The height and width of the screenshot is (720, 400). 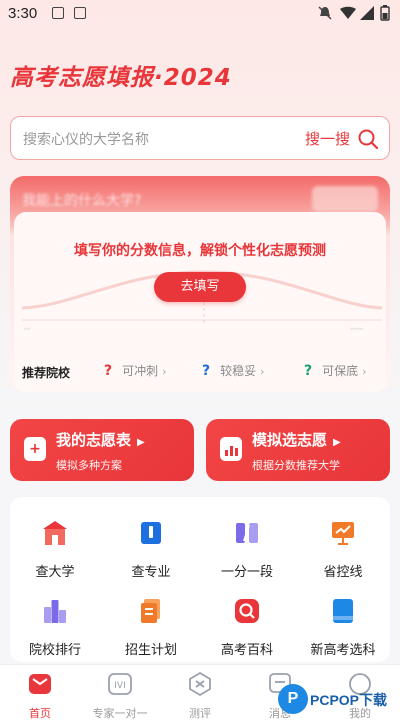 I want to click on recommend-fallback: ? 可保底 ›, so click(x=335, y=370).